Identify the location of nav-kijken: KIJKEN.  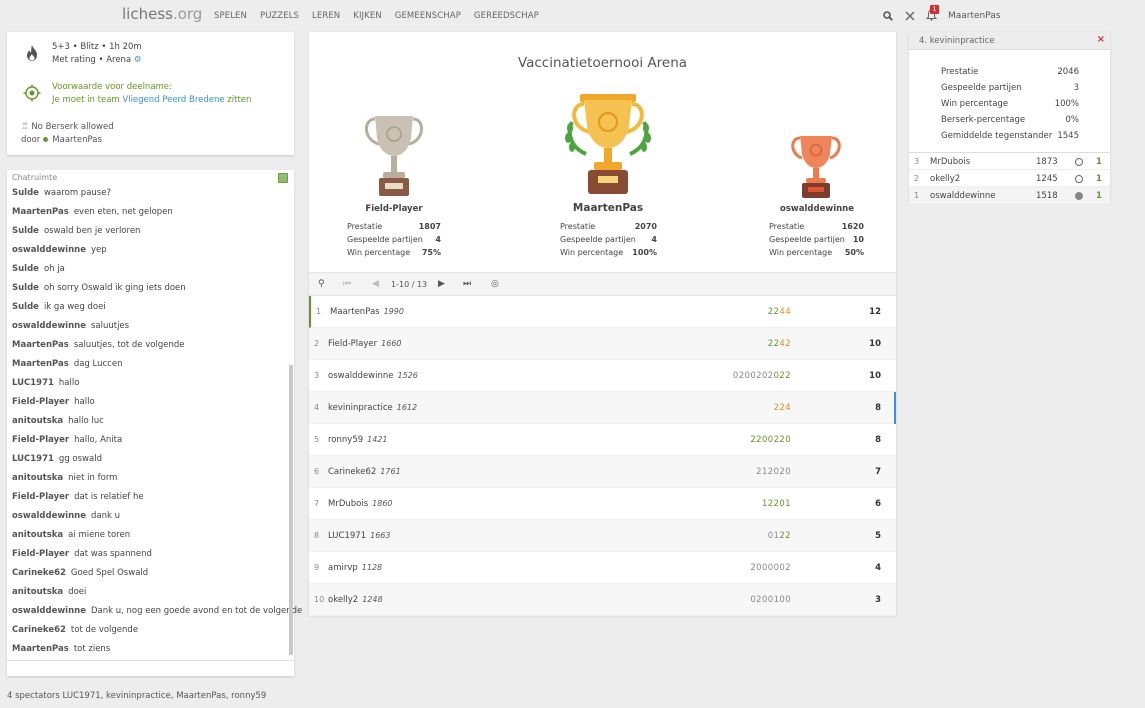
(367, 16).